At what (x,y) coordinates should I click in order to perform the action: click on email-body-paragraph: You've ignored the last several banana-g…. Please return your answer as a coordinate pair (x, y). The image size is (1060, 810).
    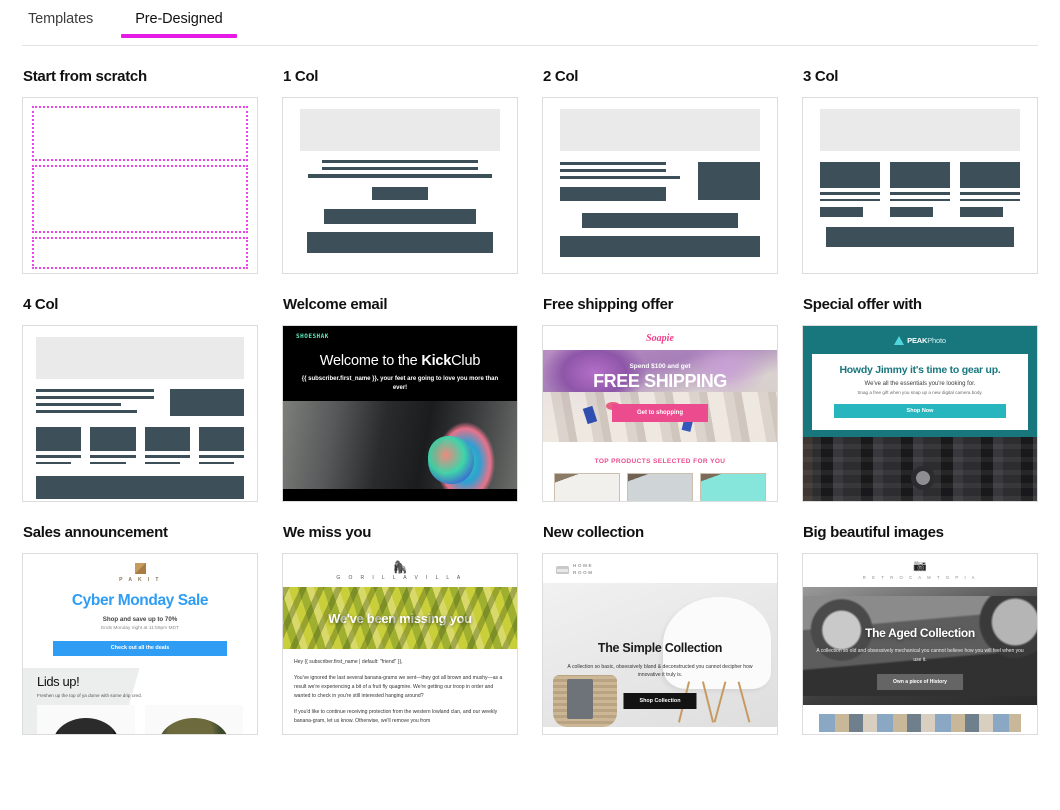
    Looking at the image, I should click on (398, 686).